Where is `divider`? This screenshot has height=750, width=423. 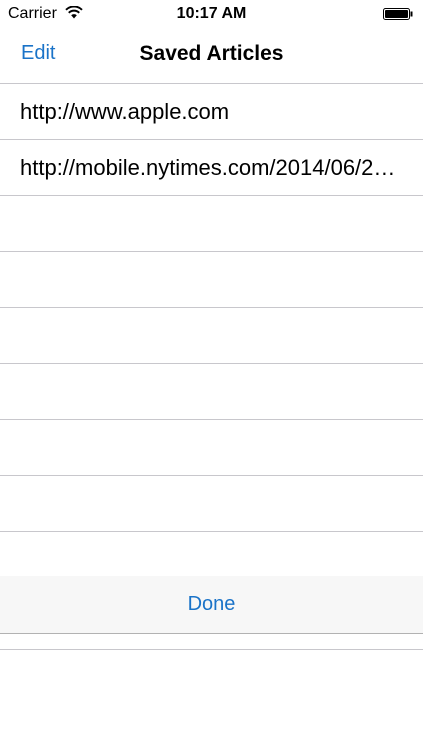
divider is located at coordinates (211, 649).